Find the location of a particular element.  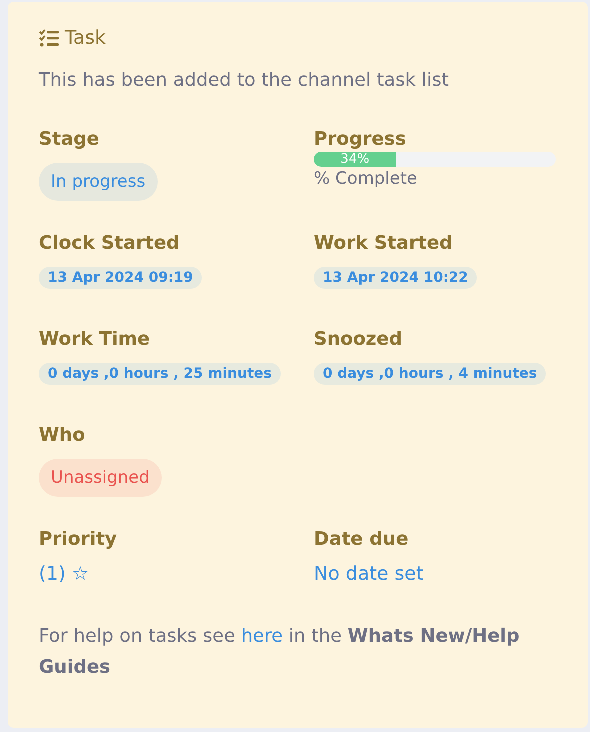

time-chip: 13 Apr 2024 09:19 is located at coordinates (120, 278).